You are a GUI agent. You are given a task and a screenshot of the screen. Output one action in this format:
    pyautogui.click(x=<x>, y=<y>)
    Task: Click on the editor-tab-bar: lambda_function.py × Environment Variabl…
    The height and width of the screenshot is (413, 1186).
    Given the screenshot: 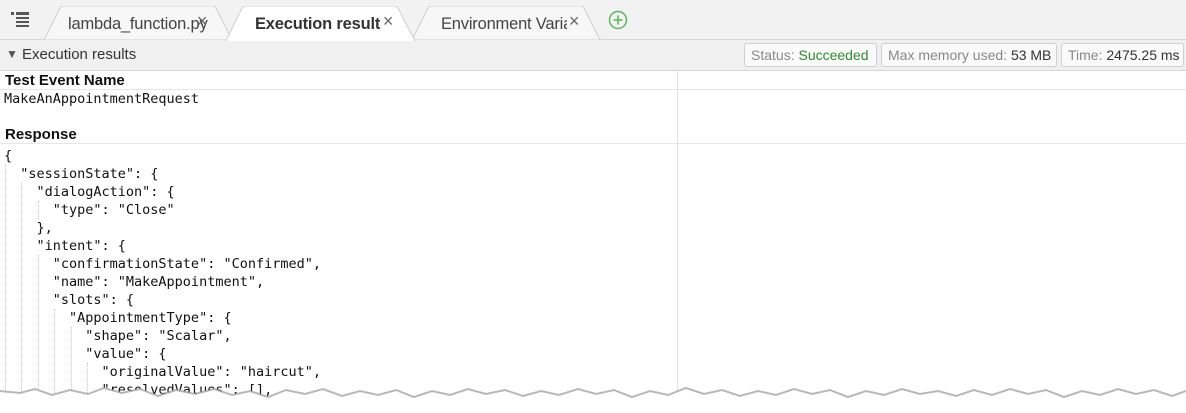 What is the action you would take?
    pyautogui.click(x=593, y=20)
    